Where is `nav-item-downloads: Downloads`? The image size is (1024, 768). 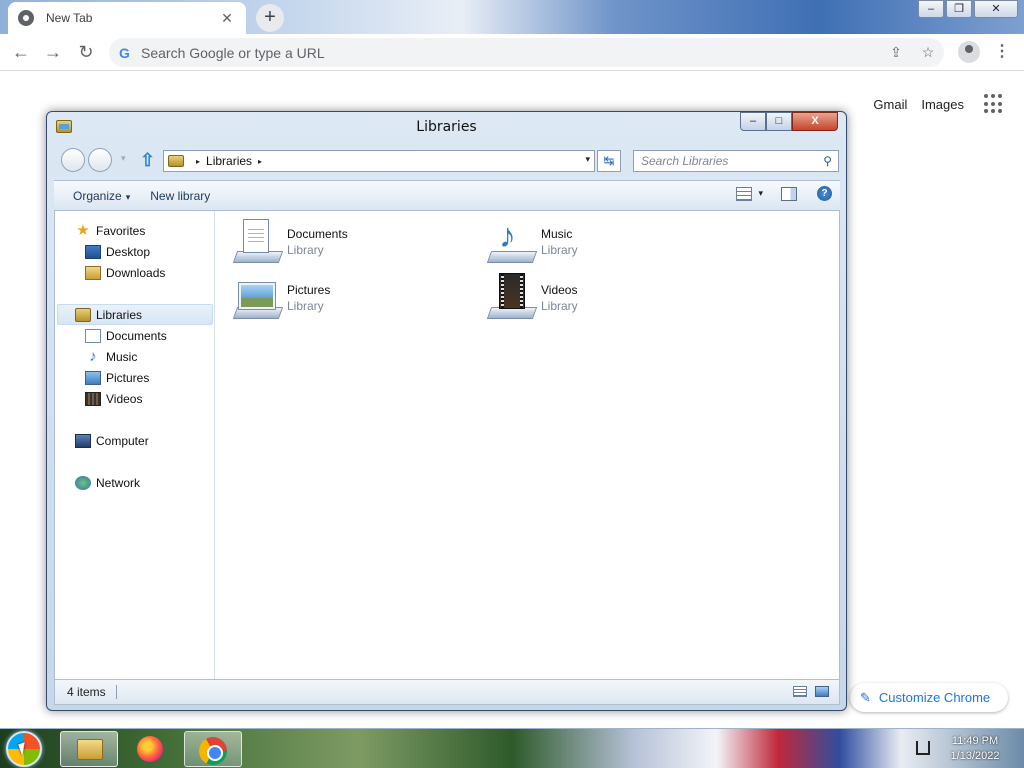 nav-item-downloads: Downloads is located at coordinates (125, 273).